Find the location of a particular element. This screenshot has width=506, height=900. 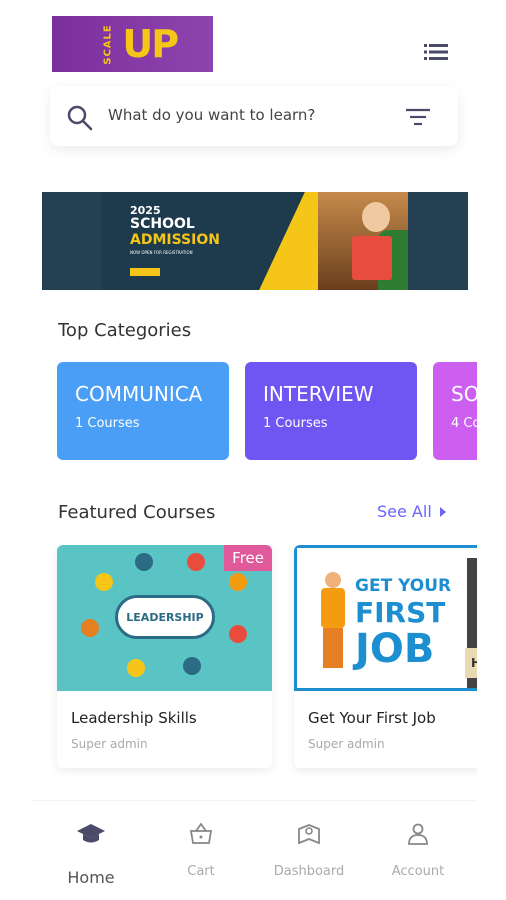

category-card: SO 4 Co is located at coordinates (455, 411).